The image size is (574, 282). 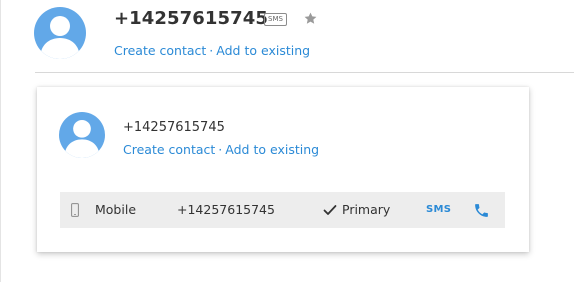 What do you see at coordinates (272, 149) in the screenshot?
I see `card-add-to-existing-link: Add to existing` at bounding box center [272, 149].